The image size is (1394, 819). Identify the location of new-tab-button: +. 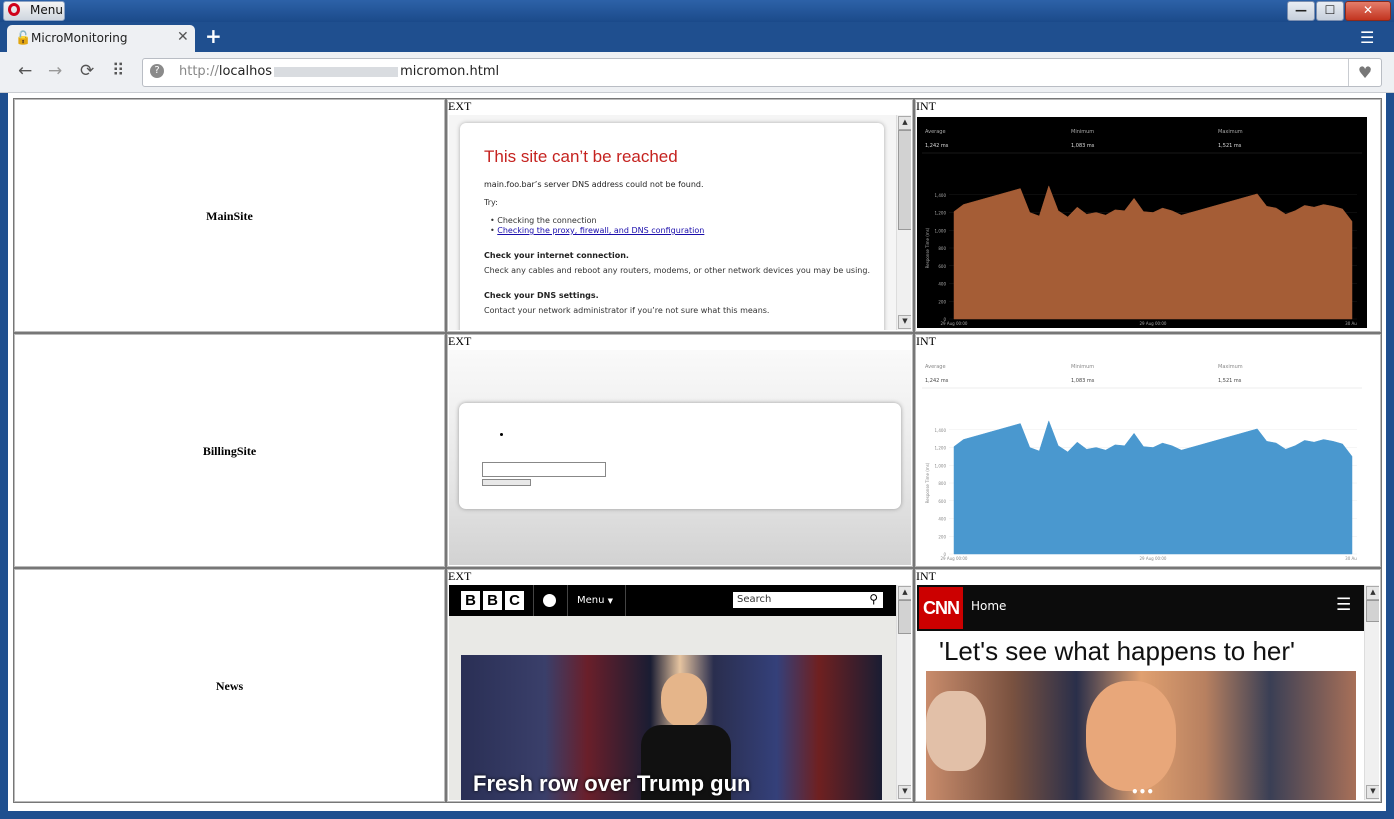
(213, 36).